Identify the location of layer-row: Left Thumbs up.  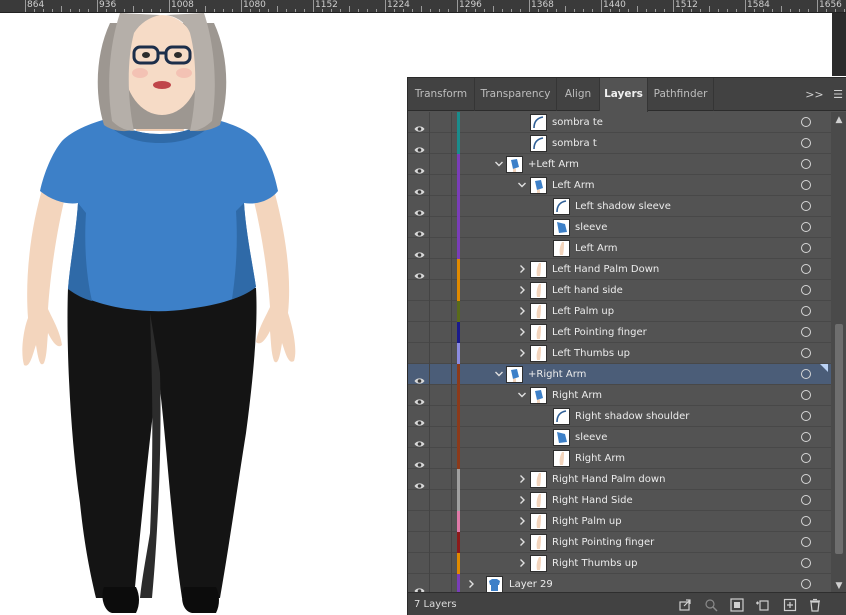
(619, 353).